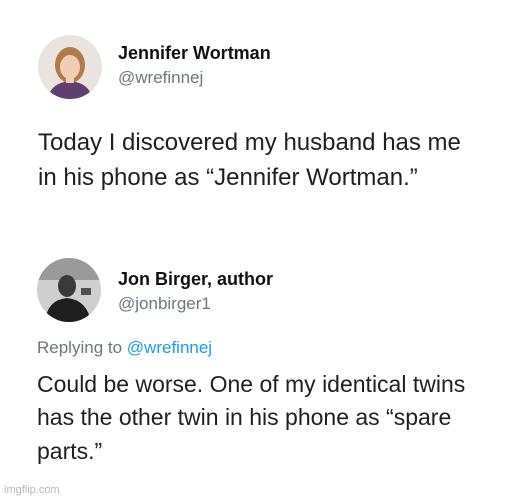 Image resolution: width=531 pixels, height=499 pixels. What do you see at coordinates (124, 348) in the screenshot?
I see `replying-to-line: Replying to @wrefinnej` at bounding box center [124, 348].